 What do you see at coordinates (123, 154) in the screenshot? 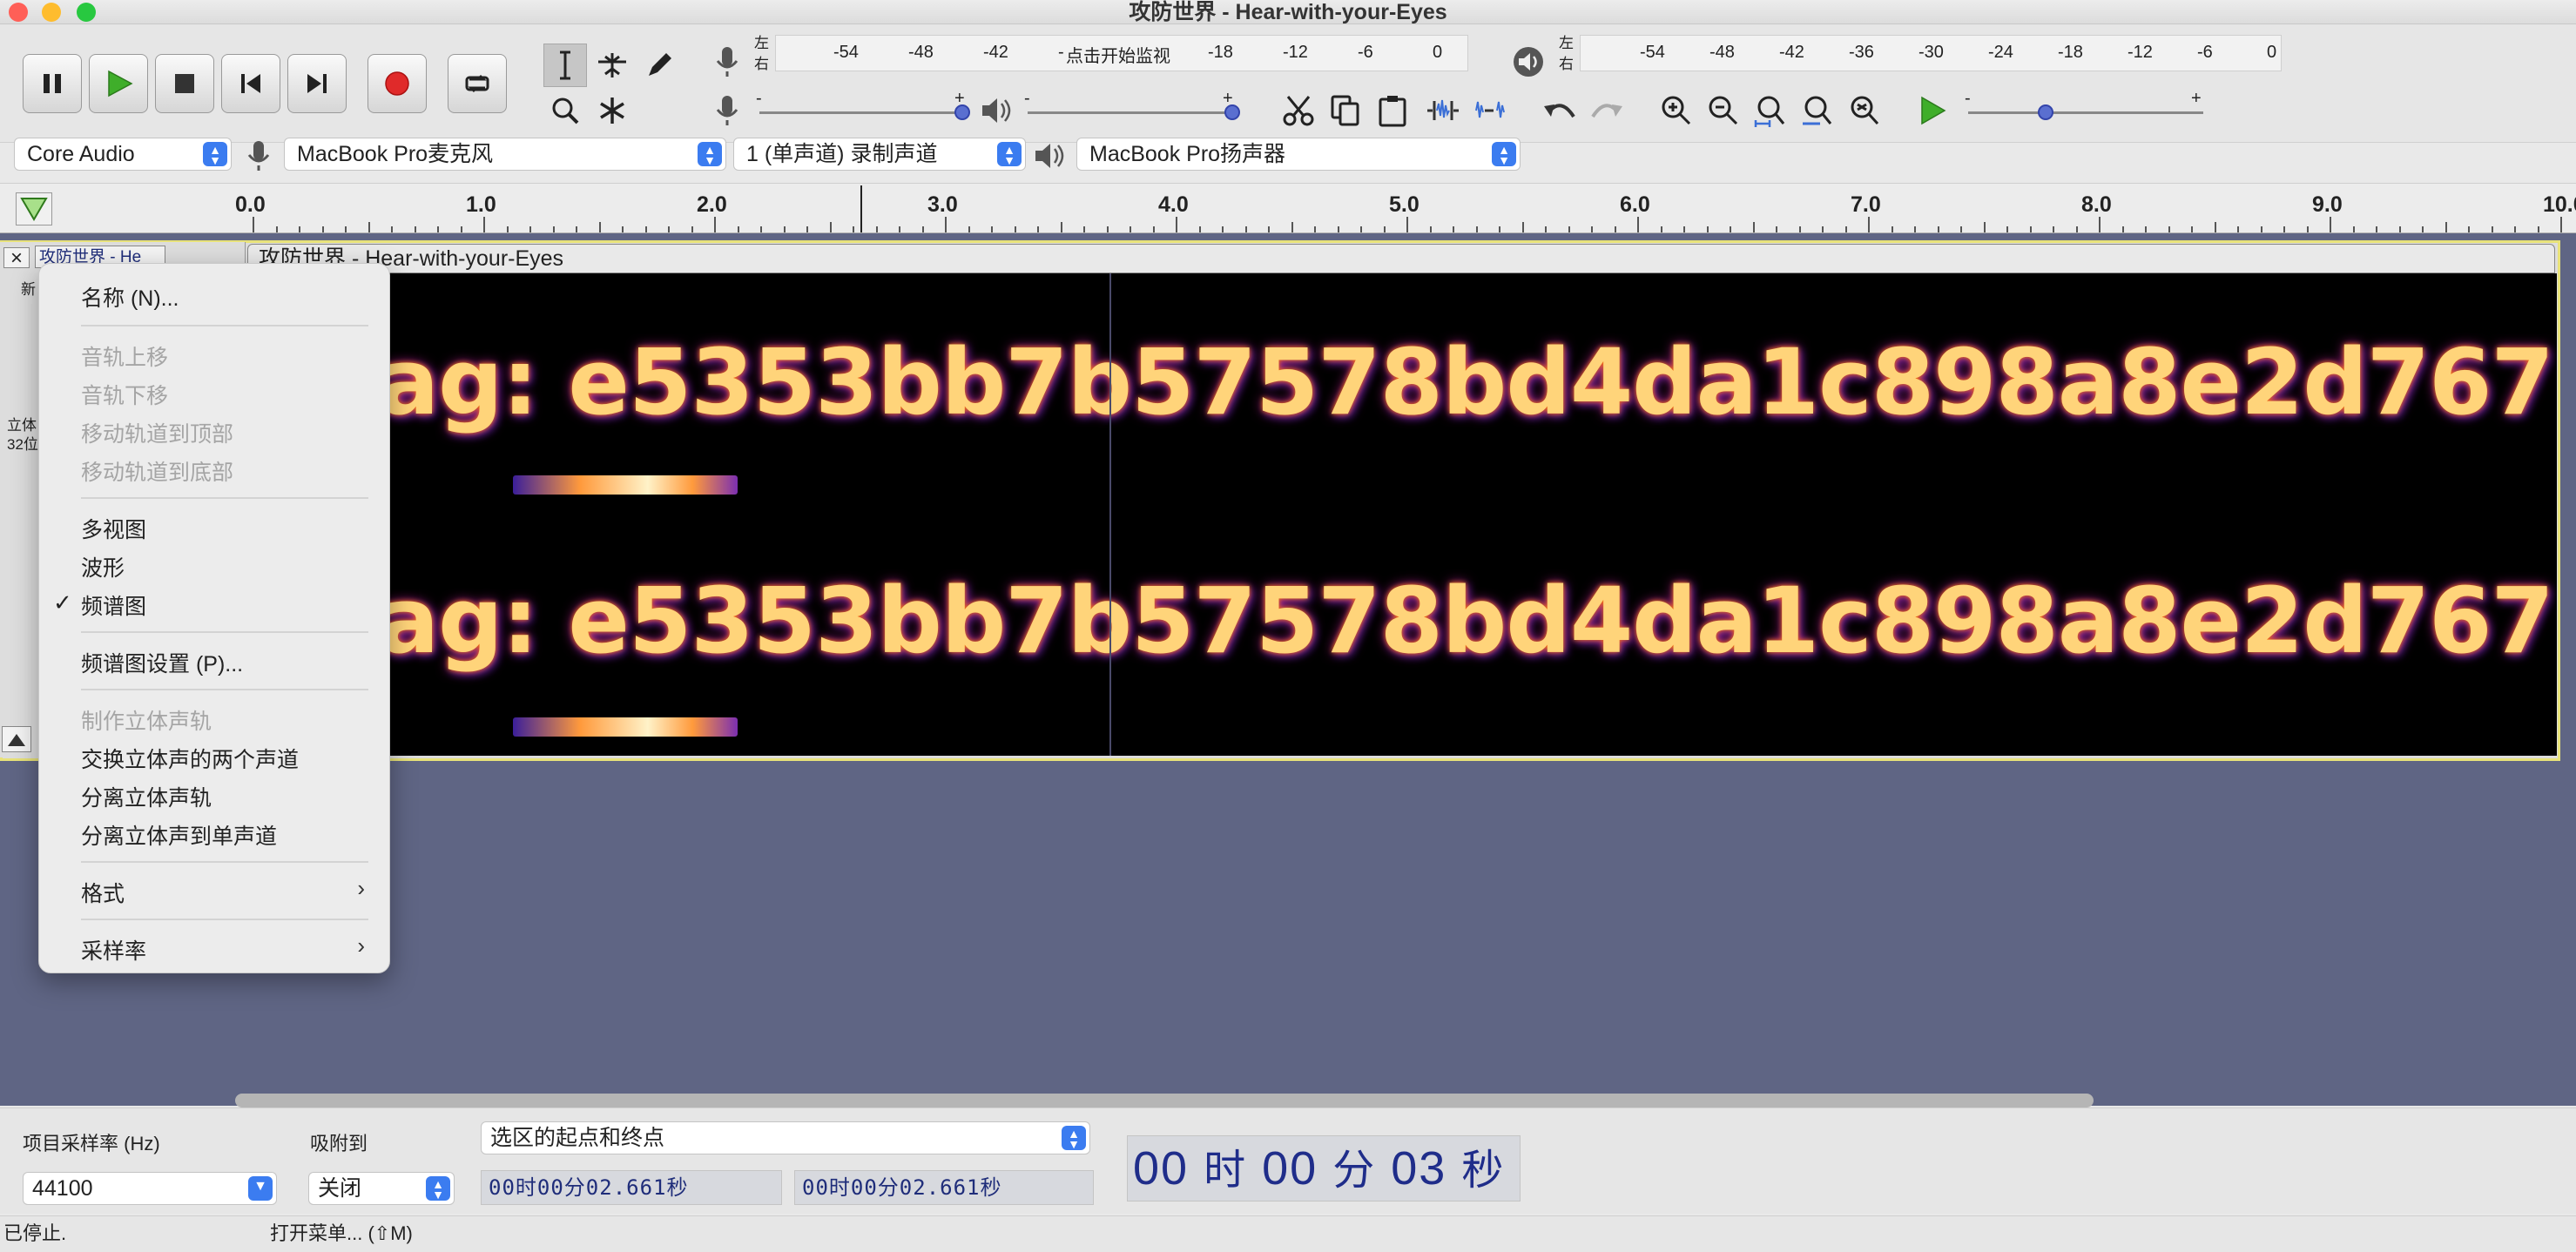
I see `audio-host-select: Core Audio ▲ ▼` at bounding box center [123, 154].